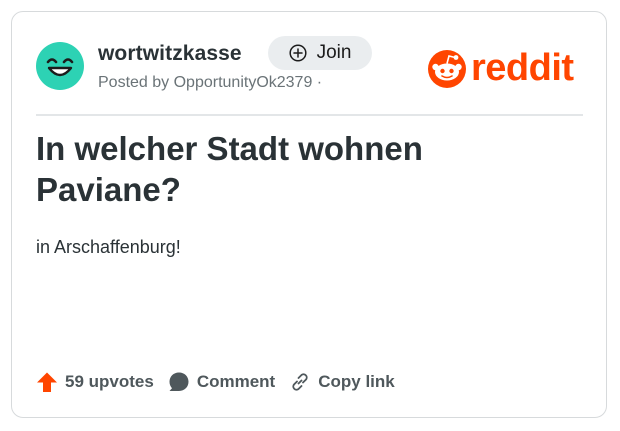 The height and width of the screenshot is (431, 620). Describe the element at coordinates (309, 115) in the screenshot. I see `header-divider` at that location.